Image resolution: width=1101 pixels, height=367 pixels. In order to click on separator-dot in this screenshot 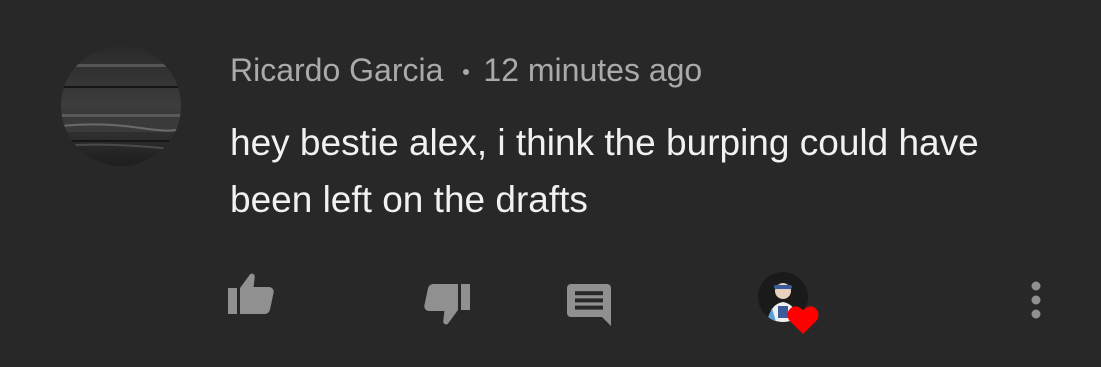, I will do `click(466, 72)`.